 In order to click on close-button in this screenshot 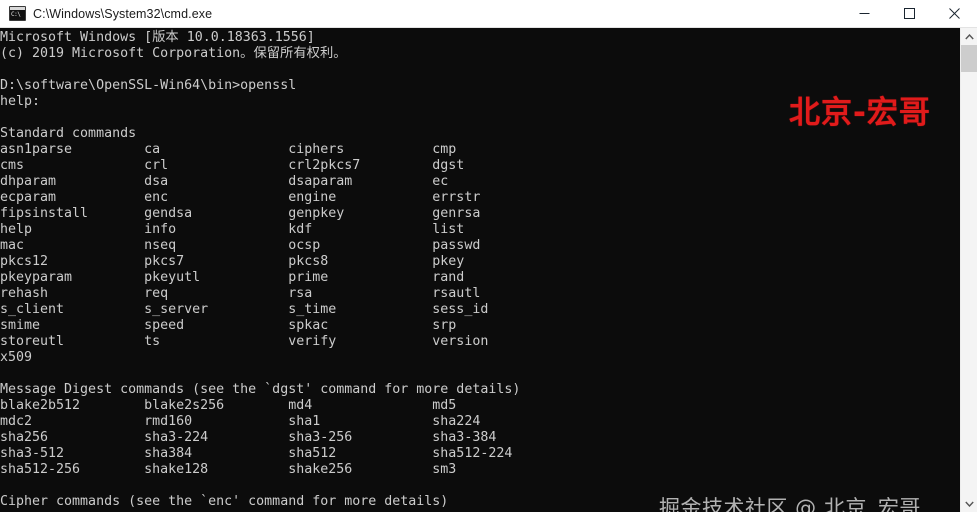, I will do `click(954, 14)`.